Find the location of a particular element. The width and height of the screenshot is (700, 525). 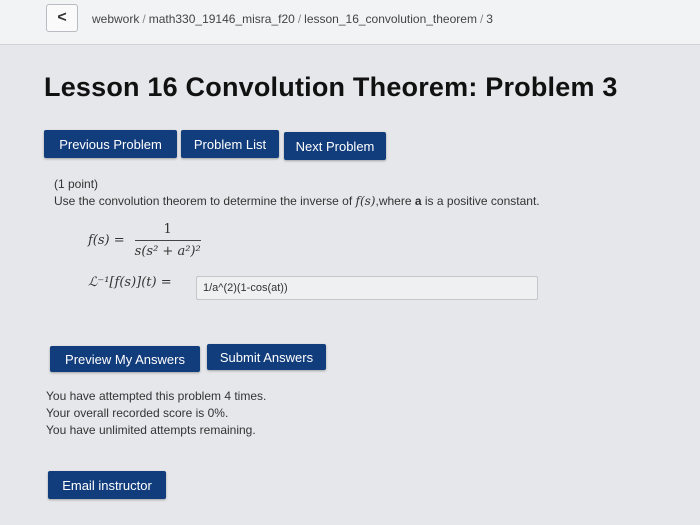

email-instructor-button: Email instructor is located at coordinates (107, 485).